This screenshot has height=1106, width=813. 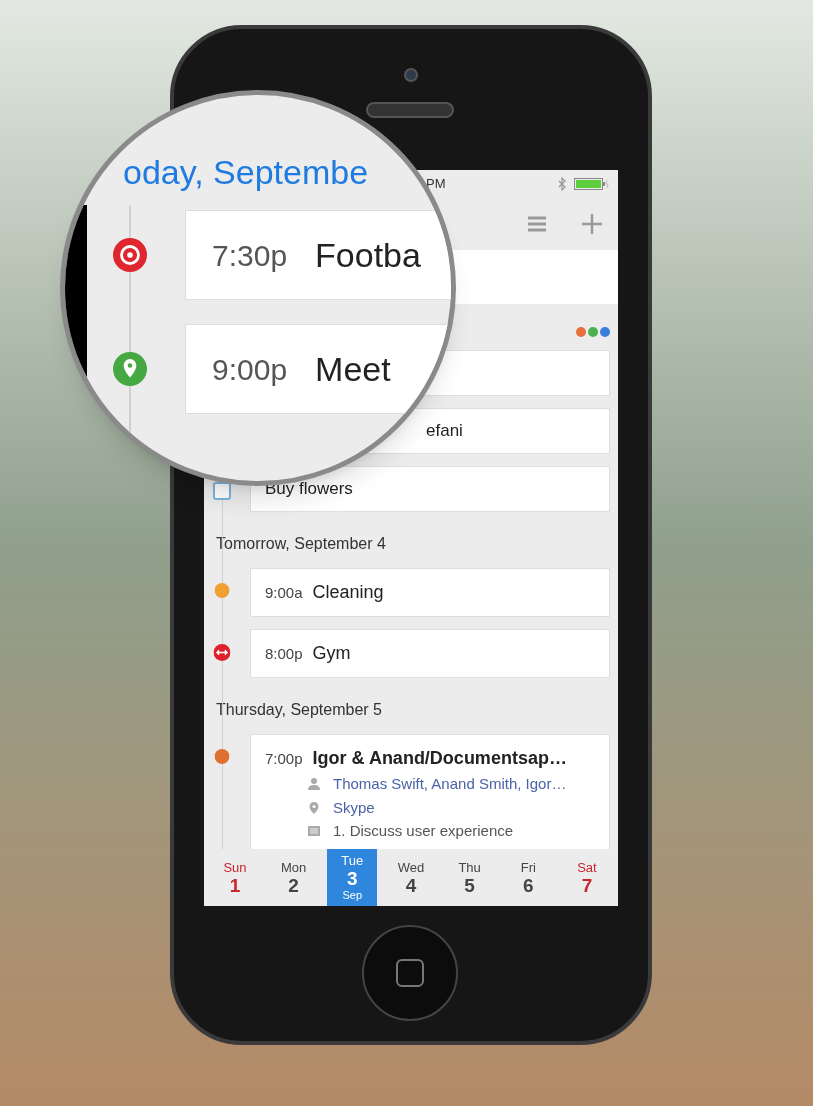 I want to click on battery-icon, so click(x=592, y=184).